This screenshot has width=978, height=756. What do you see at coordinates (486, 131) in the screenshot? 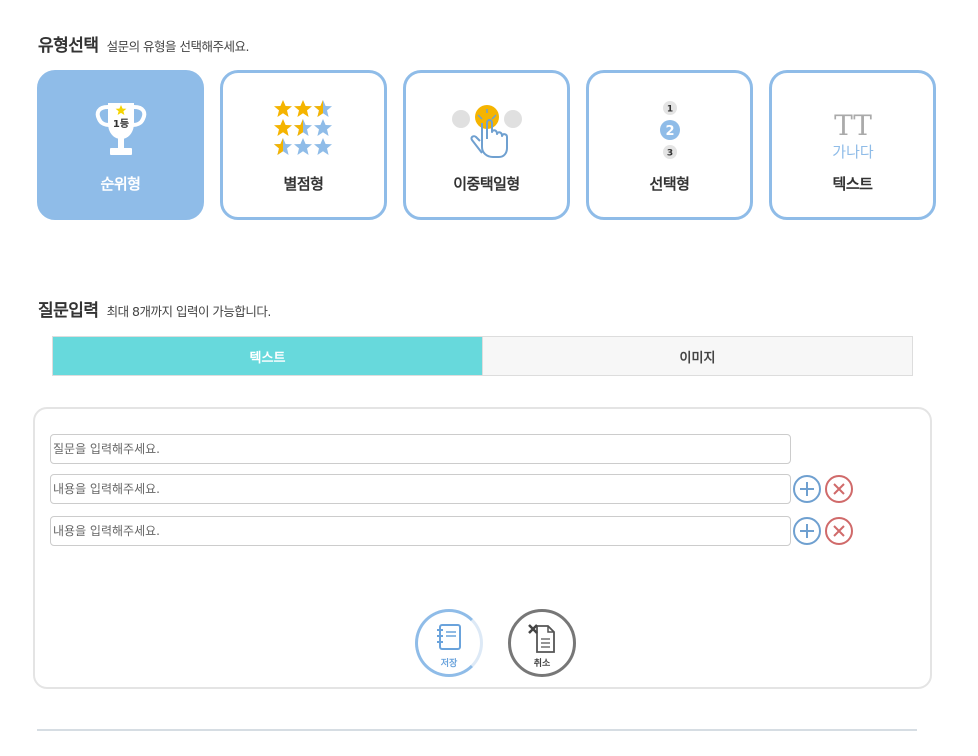
I see `touch-choice-icon` at bounding box center [486, 131].